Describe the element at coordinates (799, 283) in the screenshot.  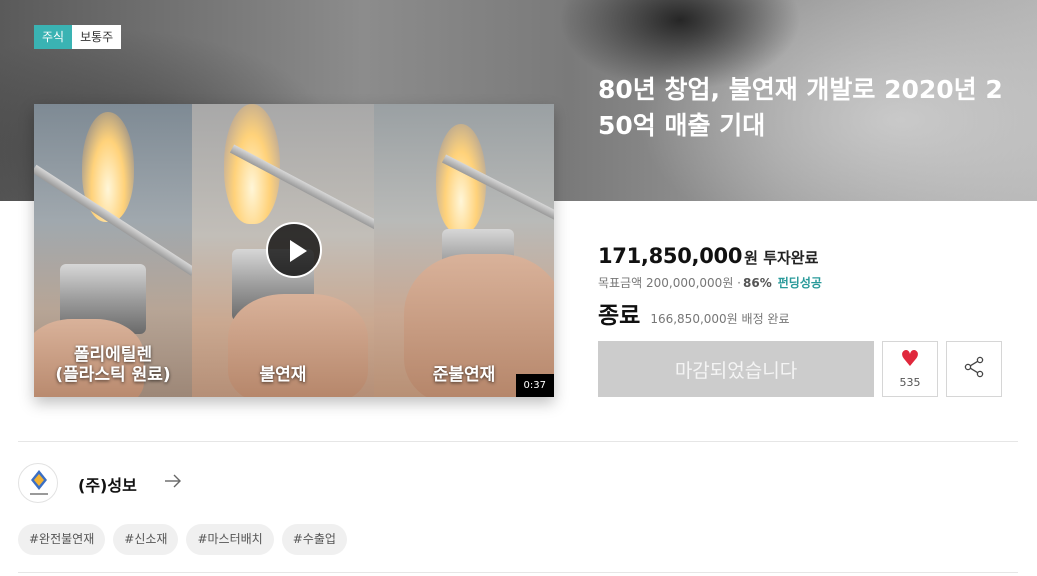
I see `funding-status-badge: 펀딩성공` at that location.